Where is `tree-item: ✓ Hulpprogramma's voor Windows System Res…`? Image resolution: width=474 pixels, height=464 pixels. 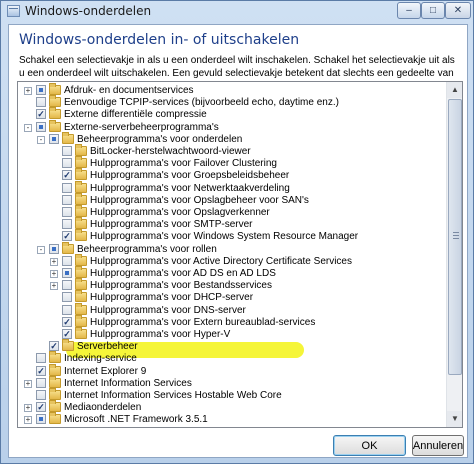
tree-item: ✓ Hulpprogramma's voor Windows System Res… is located at coordinates (232, 236).